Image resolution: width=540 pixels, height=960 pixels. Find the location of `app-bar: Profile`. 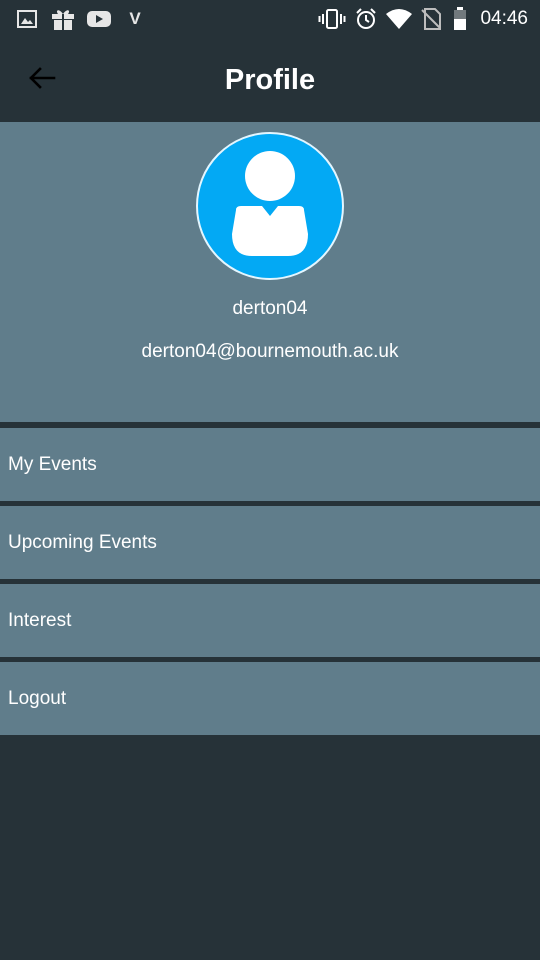

app-bar: Profile is located at coordinates (270, 80).